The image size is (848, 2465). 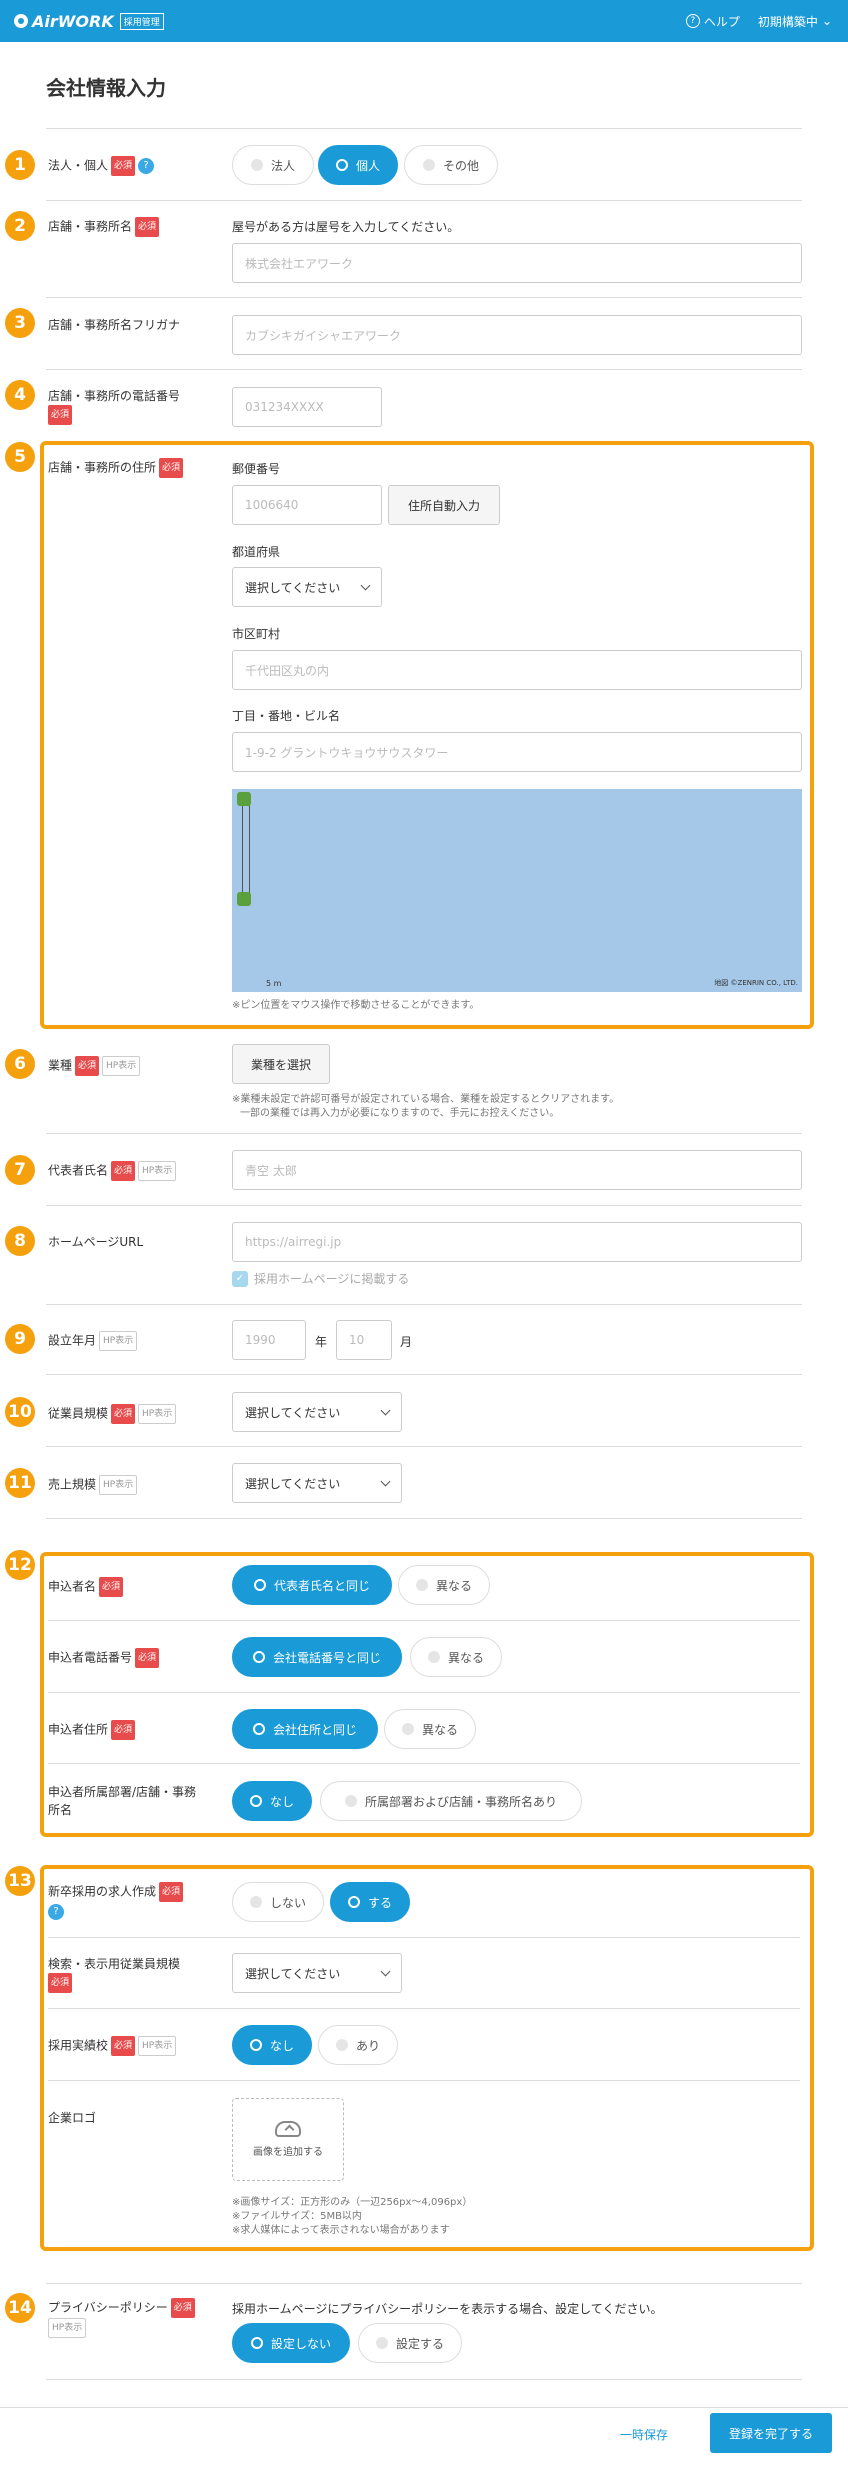 I want to click on step-number: 13, so click(x=20, y=1881).